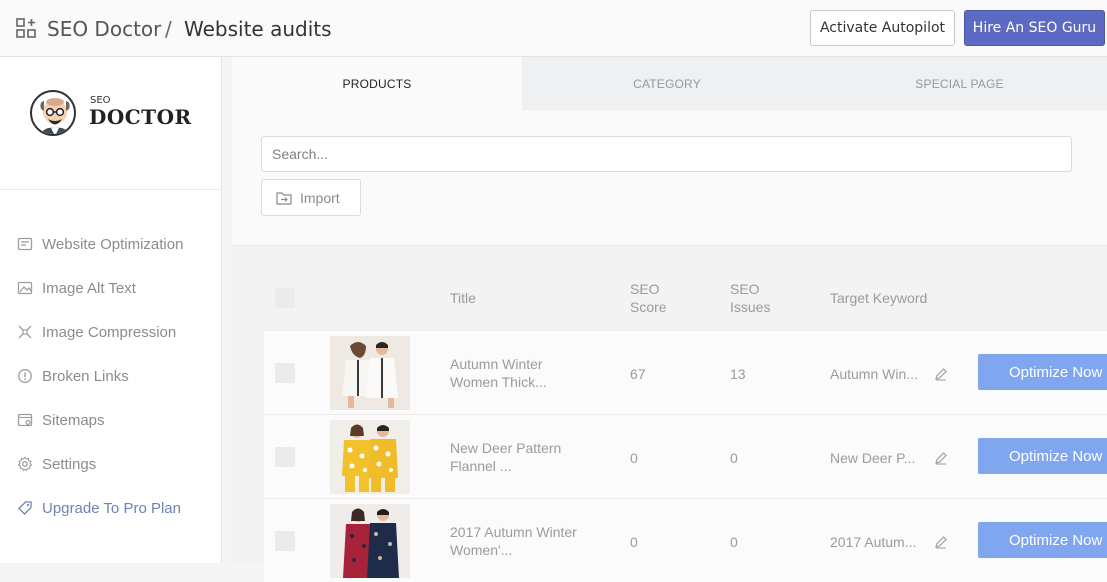 The height and width of the screenshot is (582, 1107). What do you see at coordinates (111, 464) in the screenshot?
I see `sidebar-item-settings: Settings` at bounding box center [111, 464].